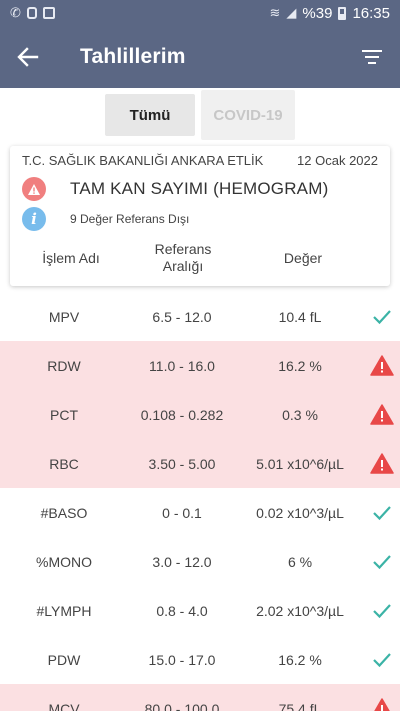  Describe the element at coordinates (71, 258) in the screenshot. I see `column-header-name: İşlem Adı` at that location.